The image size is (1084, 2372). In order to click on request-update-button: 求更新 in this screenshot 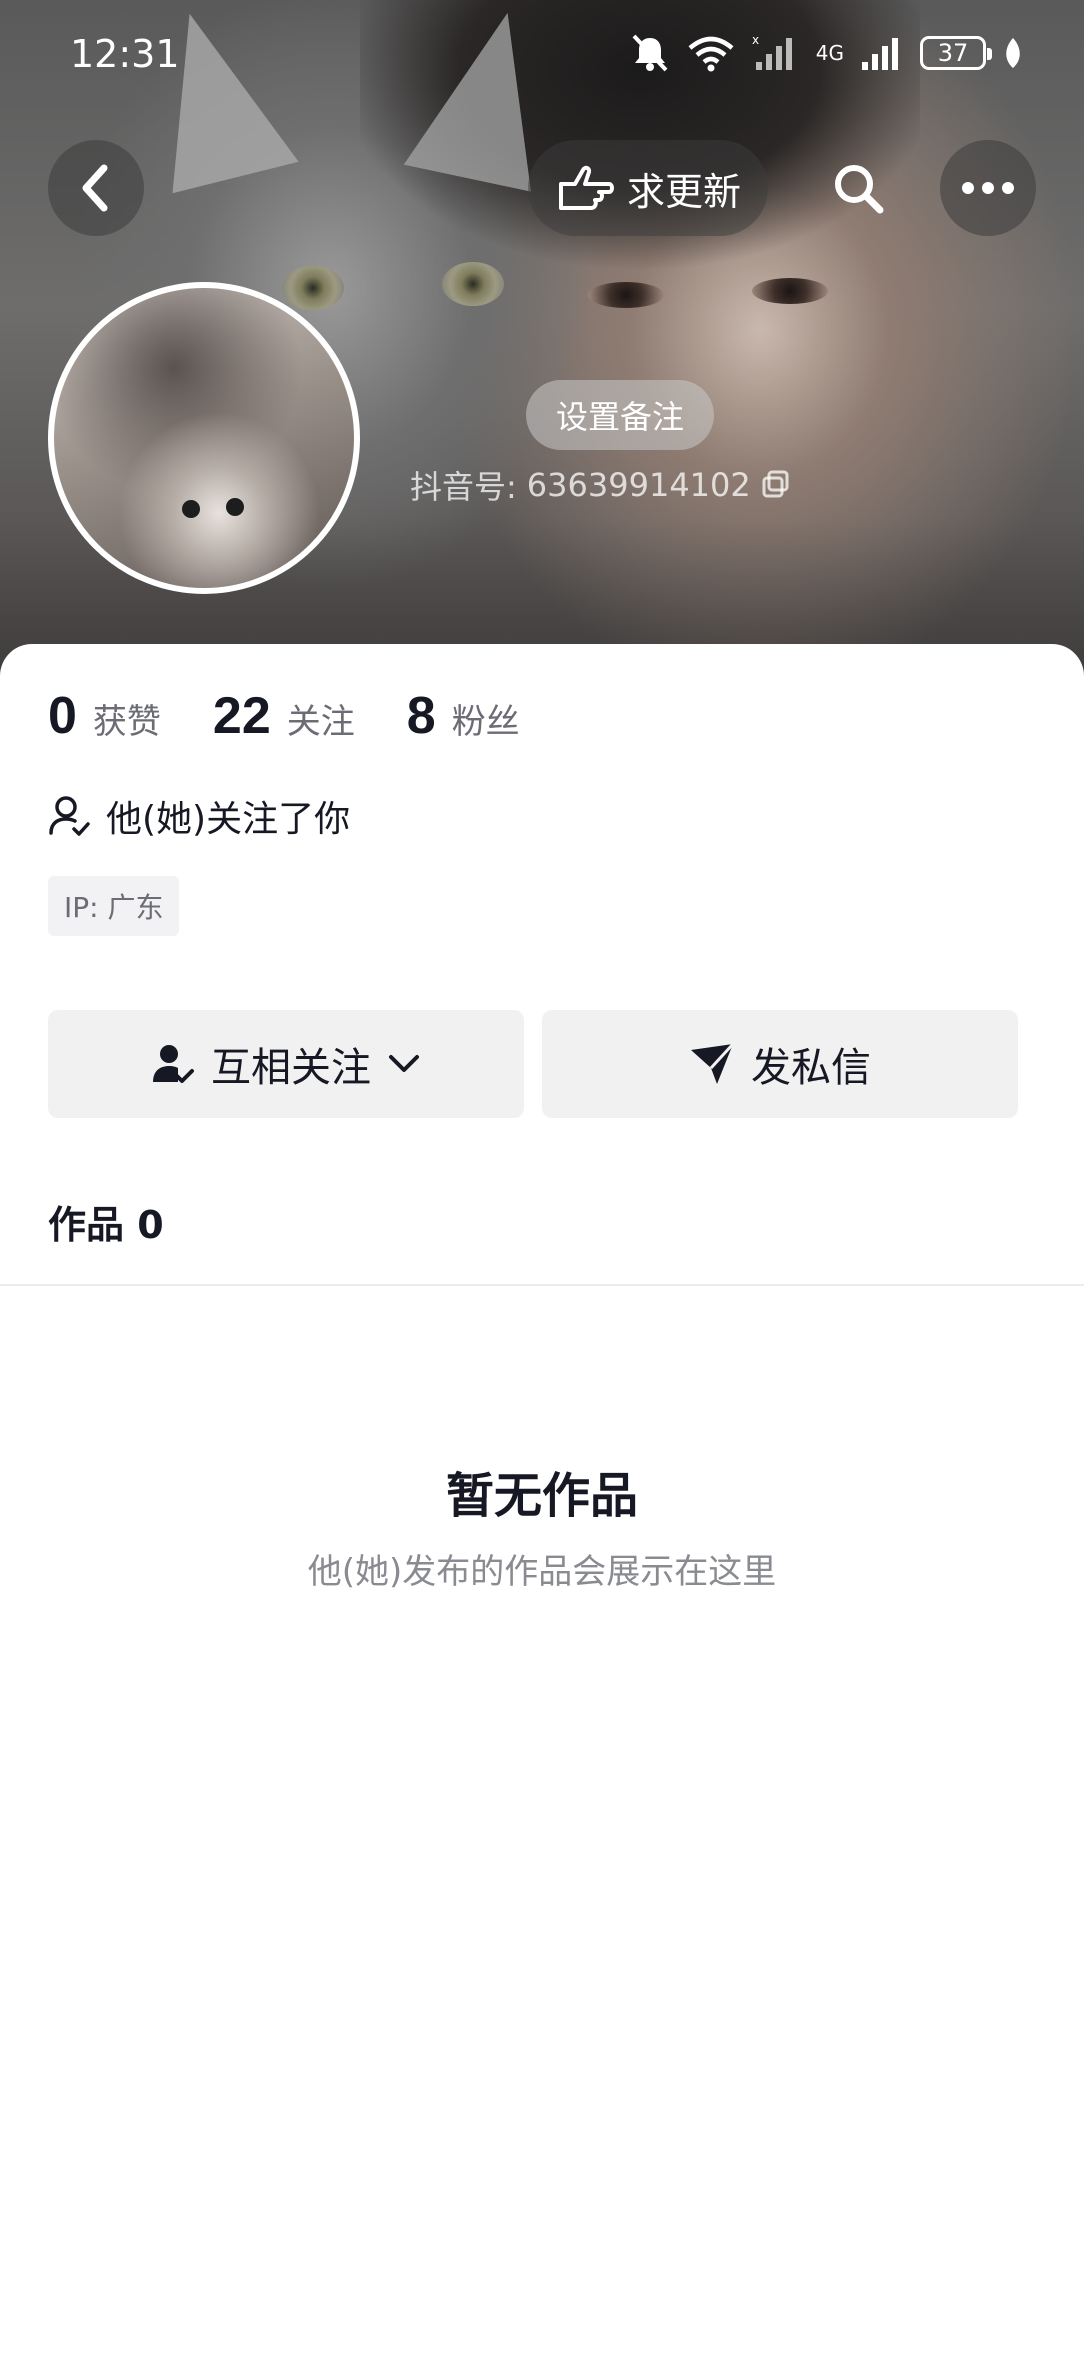, I will do `click(648, 188)`.